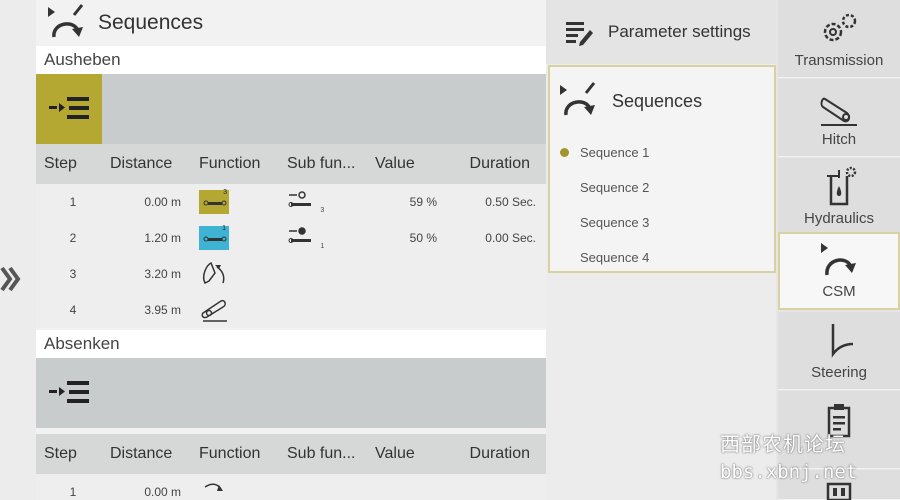 Image resolution: width=900 pixels, height=500 pixels. I want to click on table-row: 1 0.00 m 3 3 59 % 0.50 Sec., so click(291, 202).